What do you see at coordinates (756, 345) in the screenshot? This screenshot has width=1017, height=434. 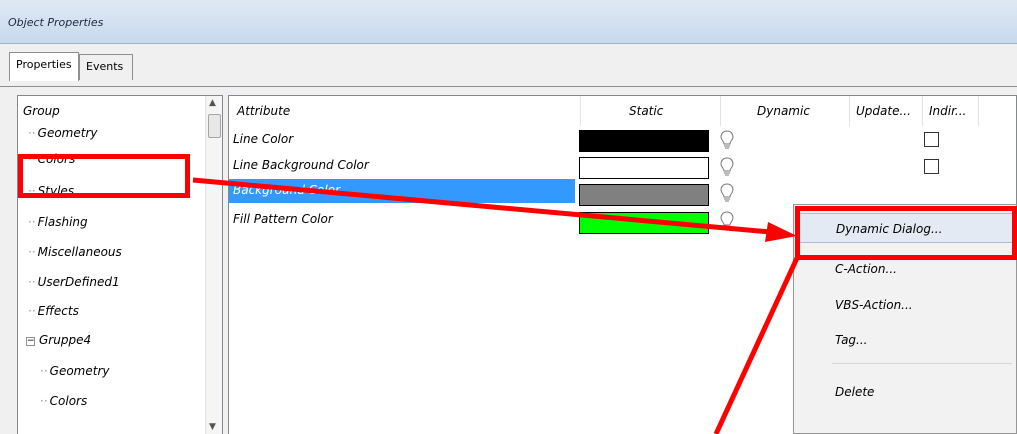 I see `arrow-line-down` at bounding box center [756, 345].